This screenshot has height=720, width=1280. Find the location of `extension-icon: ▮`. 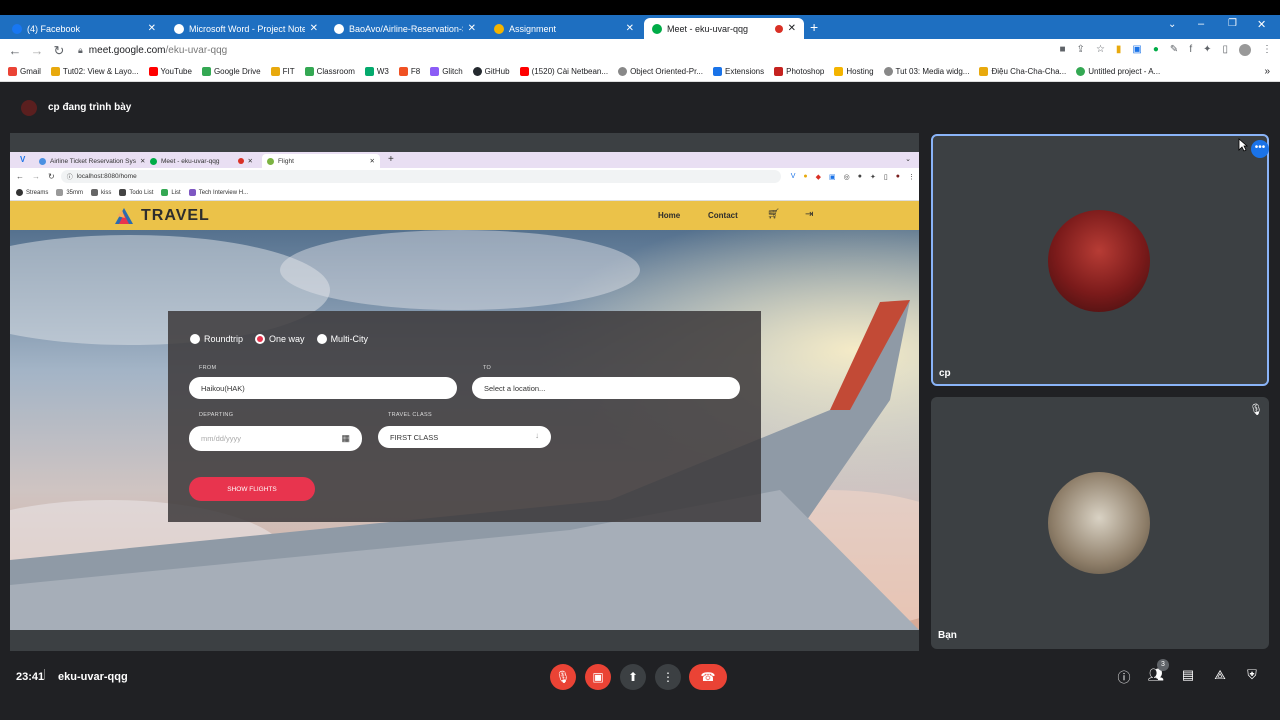

extension-icon: ▮ is located at coordinates (1119, 50).